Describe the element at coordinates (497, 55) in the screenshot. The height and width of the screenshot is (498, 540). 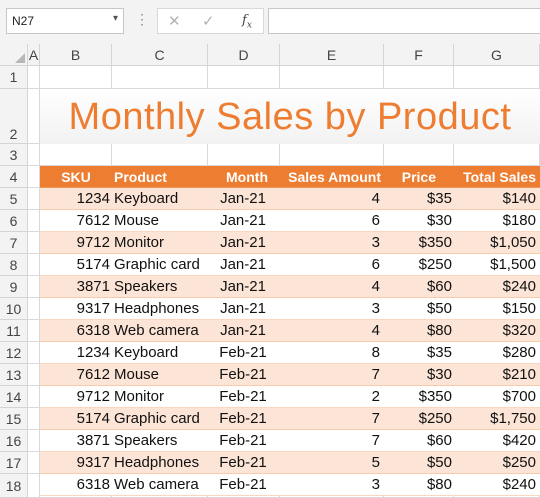
I see `column-header-g: G` at that location.